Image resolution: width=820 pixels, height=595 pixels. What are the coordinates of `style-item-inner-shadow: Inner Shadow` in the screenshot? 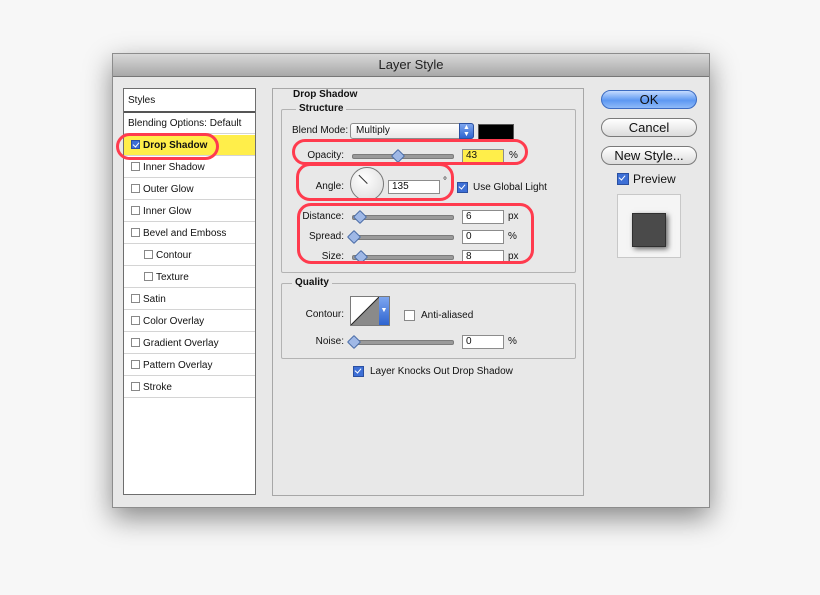 It's located at (189, 167).